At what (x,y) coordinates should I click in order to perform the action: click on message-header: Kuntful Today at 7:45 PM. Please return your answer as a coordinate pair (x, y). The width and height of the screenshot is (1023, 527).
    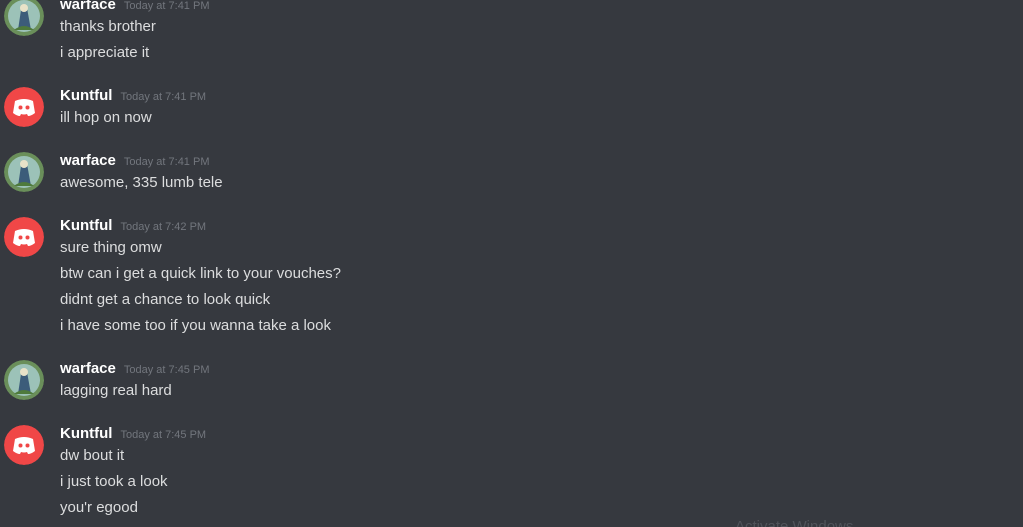
    Looking at the image, I should click on (133, 434).